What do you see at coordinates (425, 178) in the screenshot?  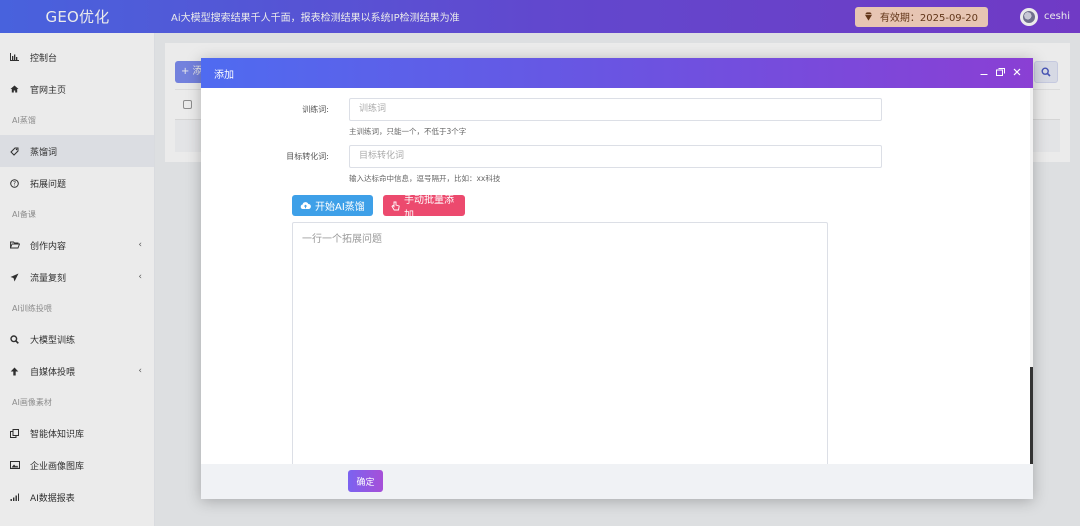 I see `target-word-hint: 输入达标命中信息，逗号隔开，比如：xx科技` at bounding box center [425, 178].